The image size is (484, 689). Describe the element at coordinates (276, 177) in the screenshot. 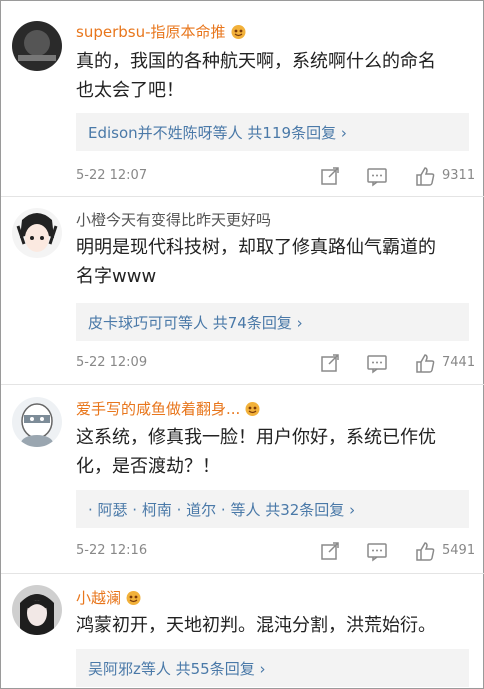

I see `comment-meta: 5-22 12:07 9311` at that location.